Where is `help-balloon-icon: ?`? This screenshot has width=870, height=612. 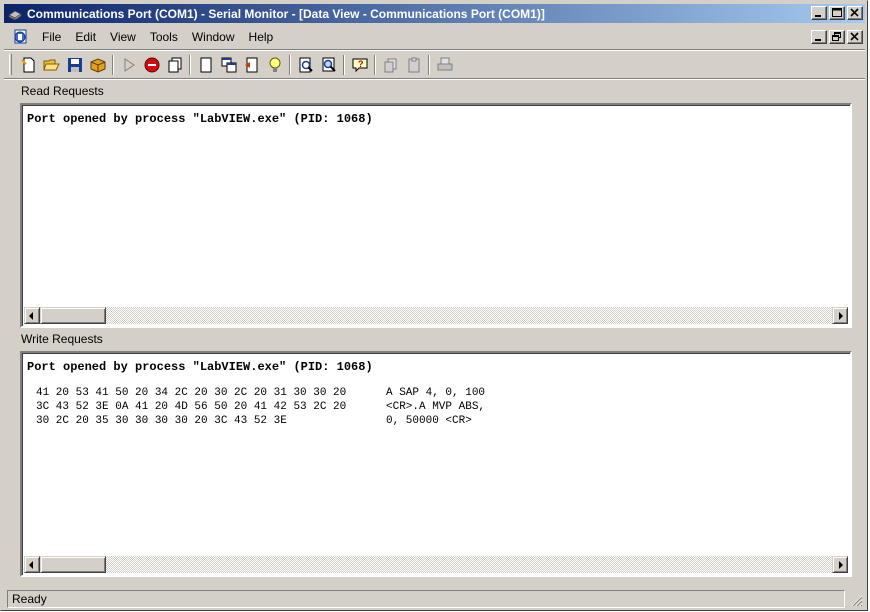
help-balloon-icon: ? is located at coordinates (359, 65).